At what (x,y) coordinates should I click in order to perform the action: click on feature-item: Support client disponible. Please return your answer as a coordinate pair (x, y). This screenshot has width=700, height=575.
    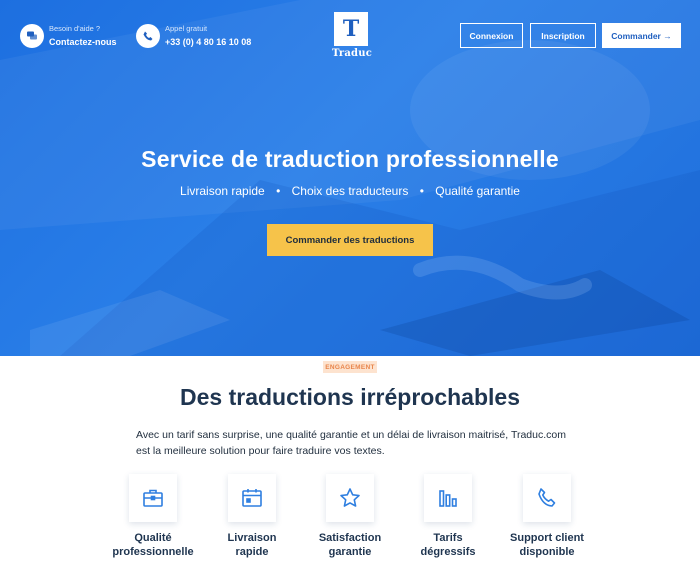
    Looking at the image, I should click on (547, 516).